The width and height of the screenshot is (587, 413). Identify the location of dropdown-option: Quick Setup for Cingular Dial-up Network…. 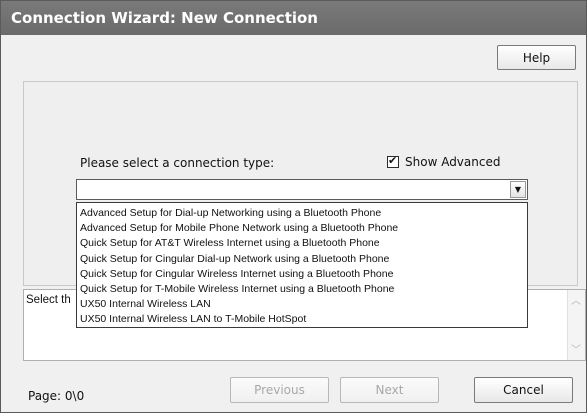
(302, 259).